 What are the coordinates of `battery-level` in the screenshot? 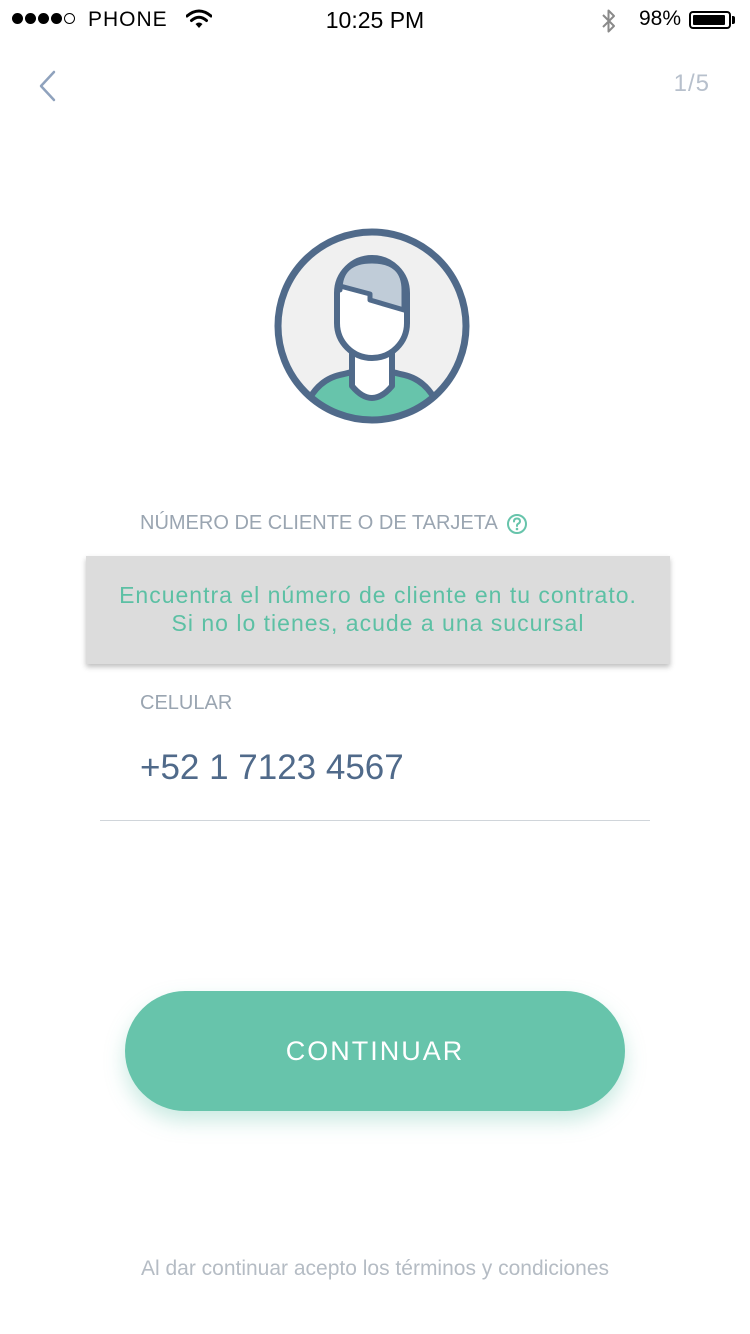 It's located at (709, 20).